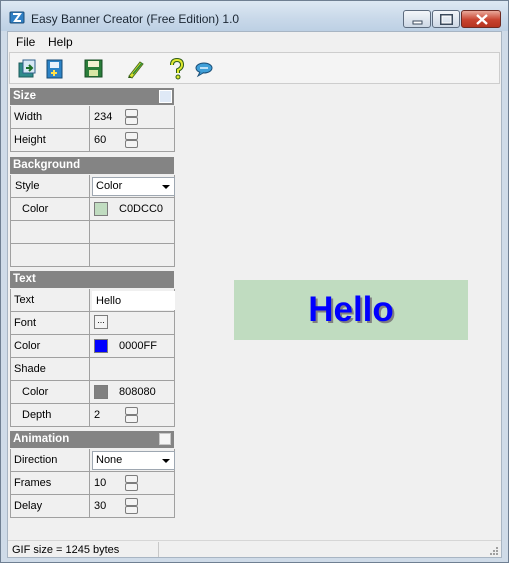 The width and height of the screenshot is (509, 563). I want to click on delay-spinner, so click(131, 506).